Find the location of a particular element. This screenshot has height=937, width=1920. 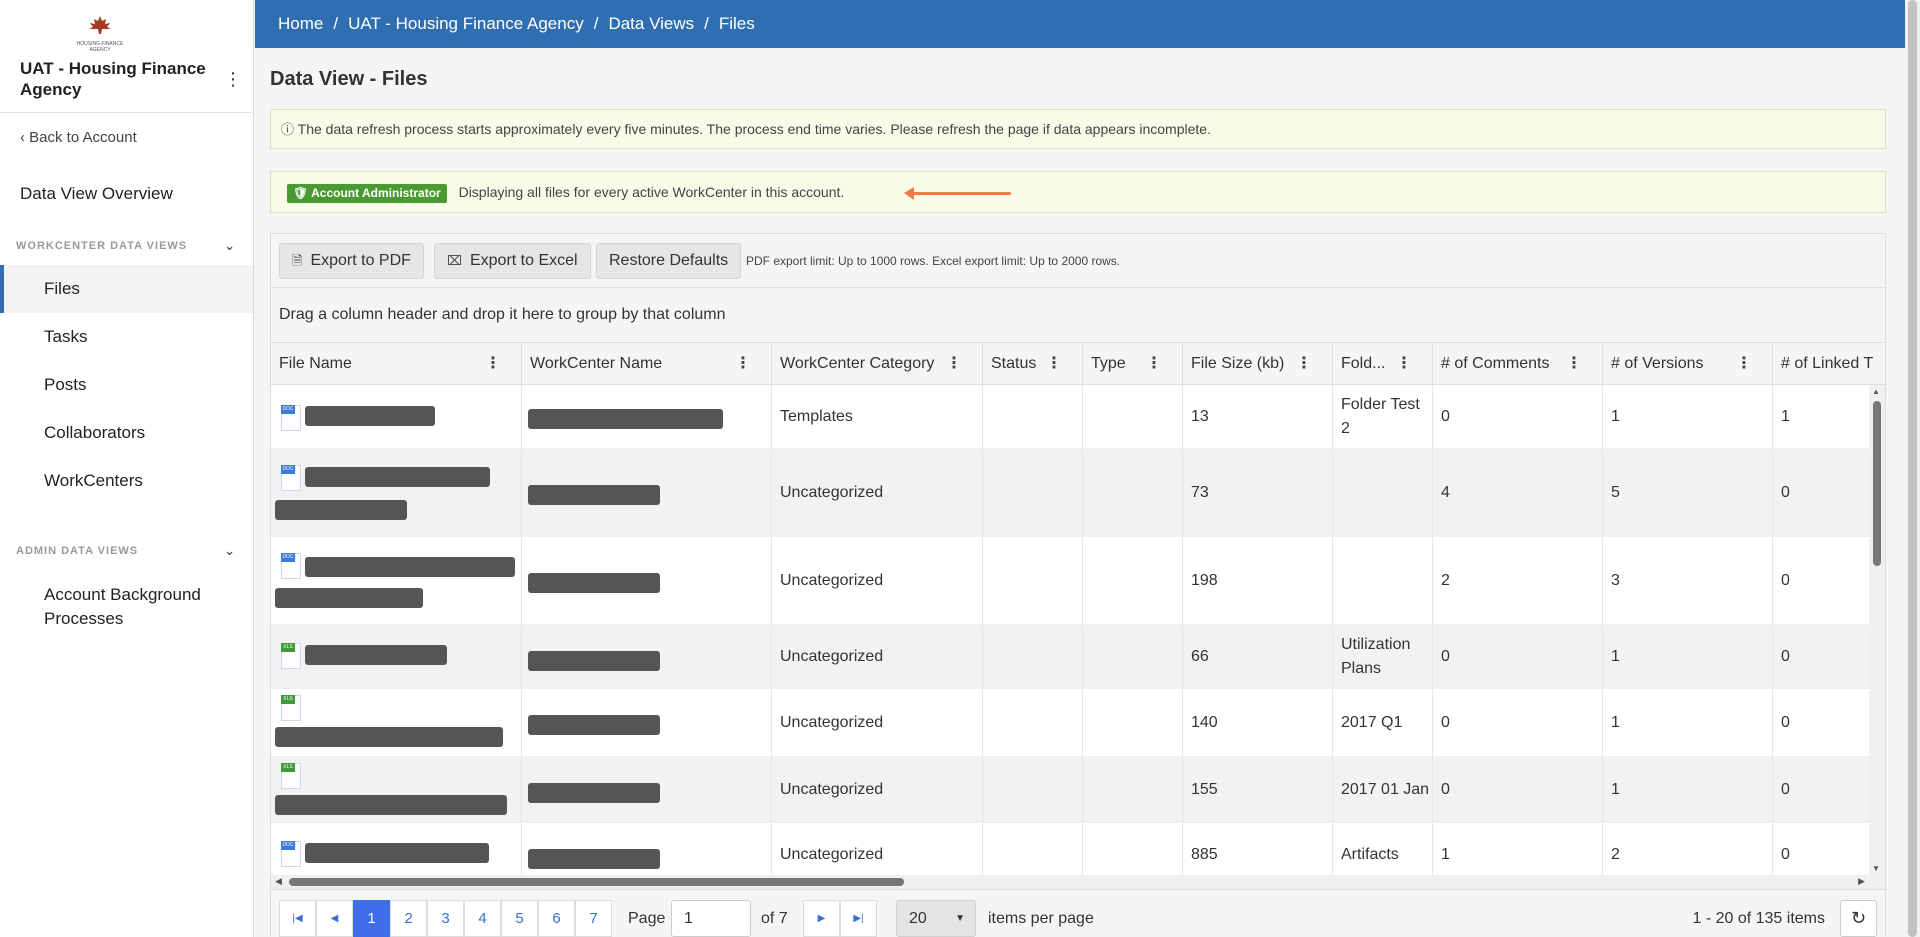

column-header-type: Type ⋮ is located at coordinates (1133, 363).